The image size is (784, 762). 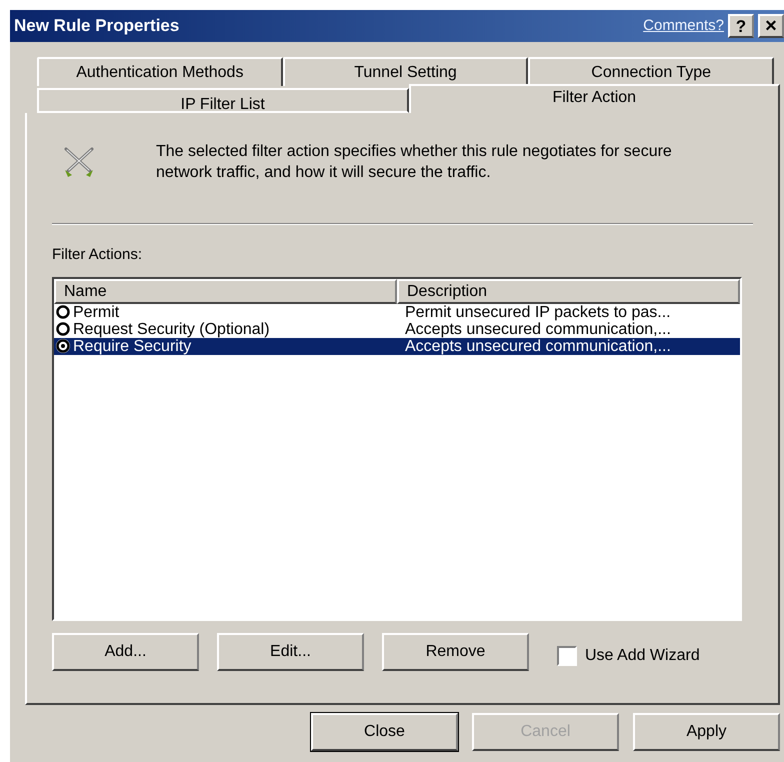 What do you see at coordinates (594, 98) in the screenshot?
I see `tab: Filter Action` at bounding box center [594, 98].